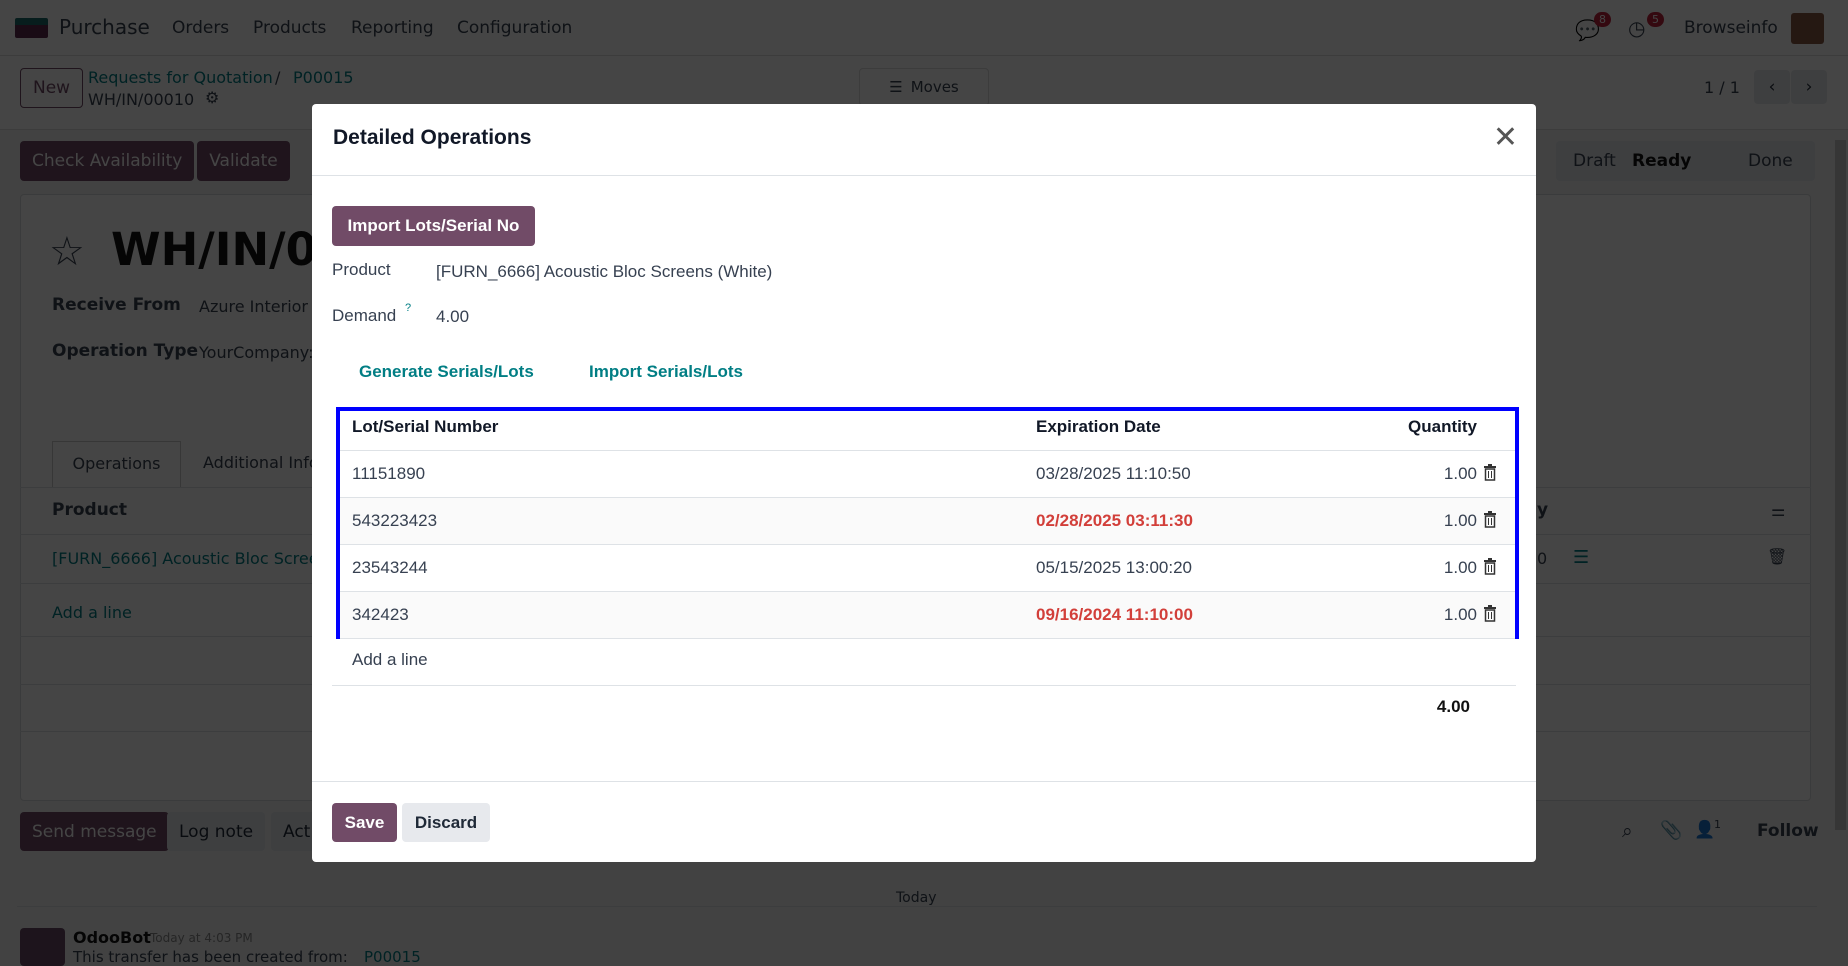  What do you see at coordinates (180, 77) in the screenshot?
I see `breadcrumb-rfq: Requests for Quotation` at bounding box center [180, 77].